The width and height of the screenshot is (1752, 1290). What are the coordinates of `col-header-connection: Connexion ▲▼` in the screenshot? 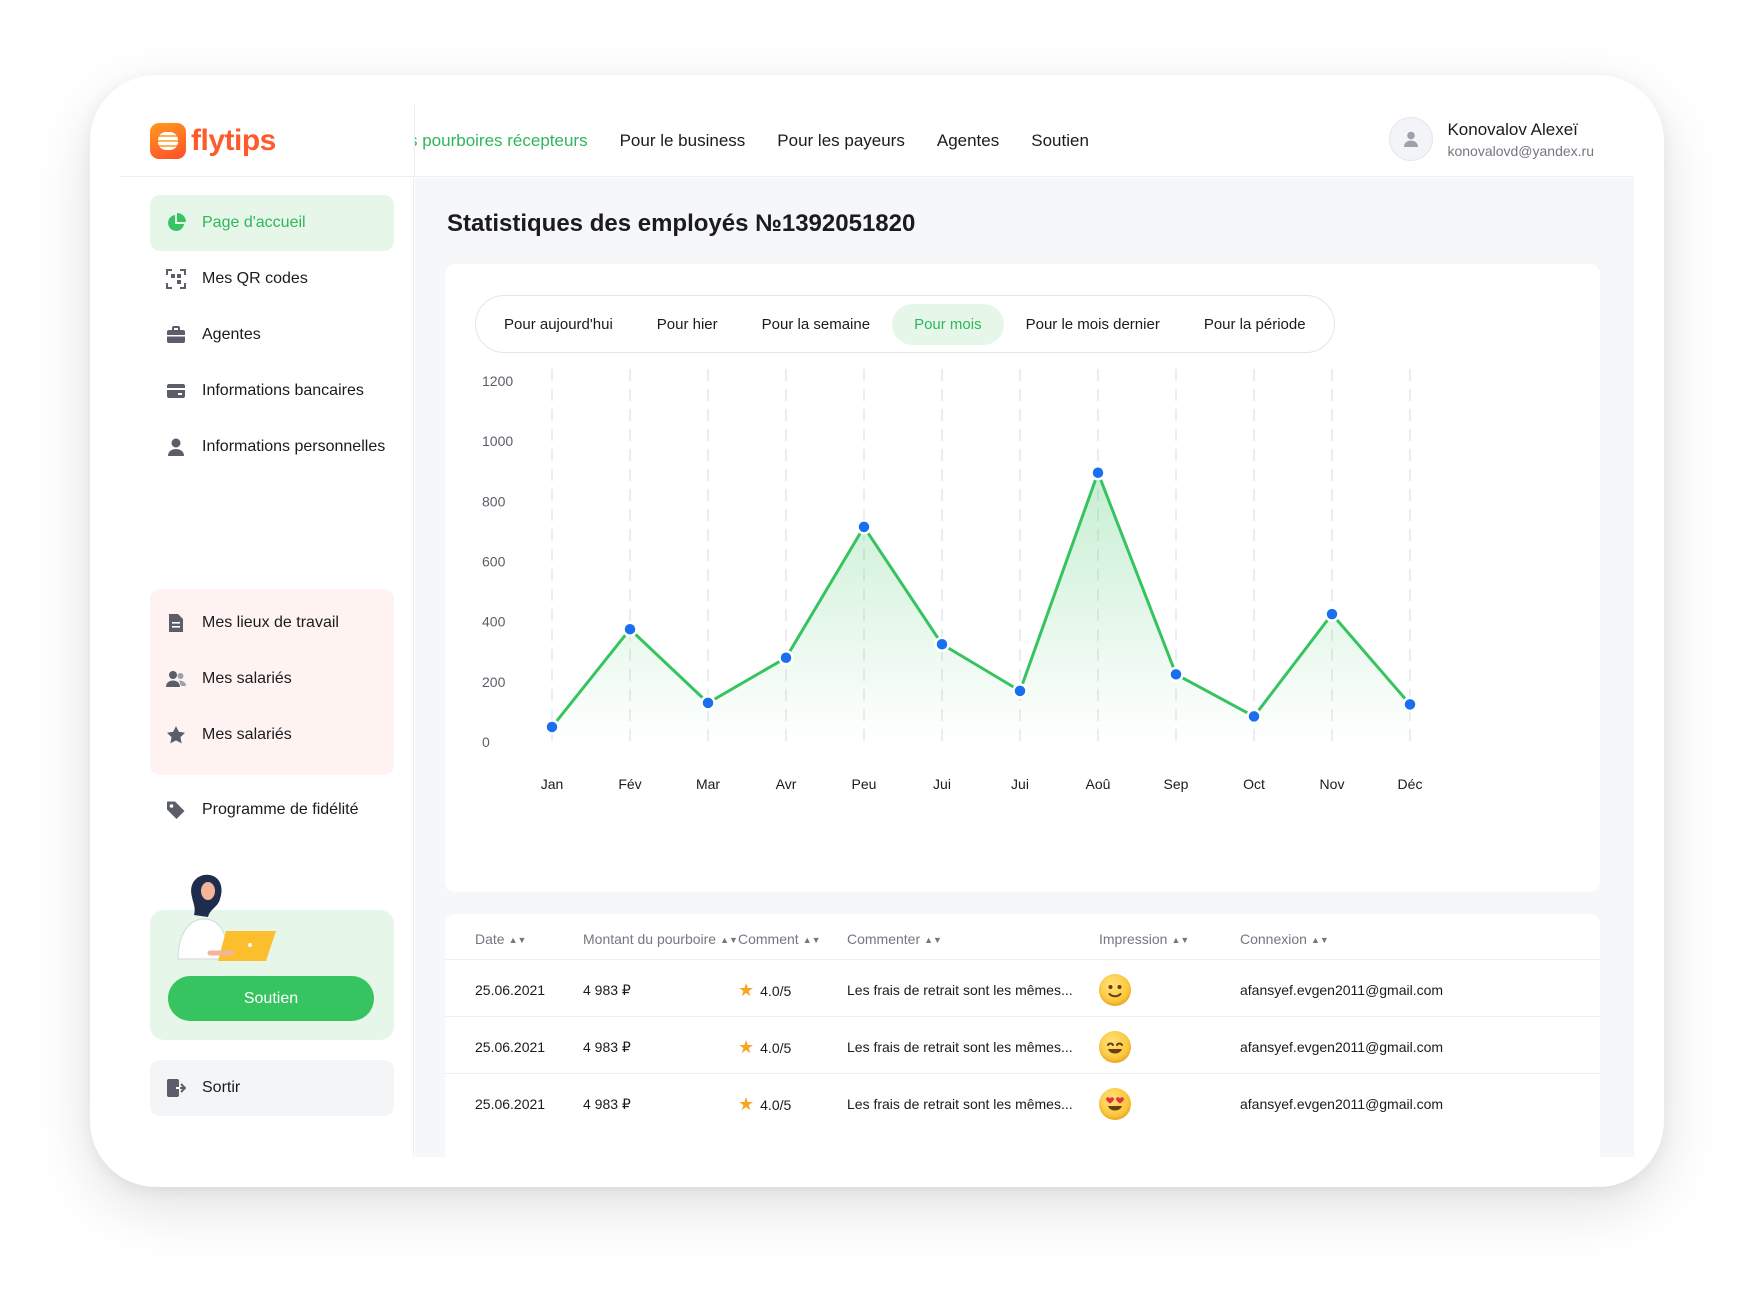 It's located at (1284, 939).